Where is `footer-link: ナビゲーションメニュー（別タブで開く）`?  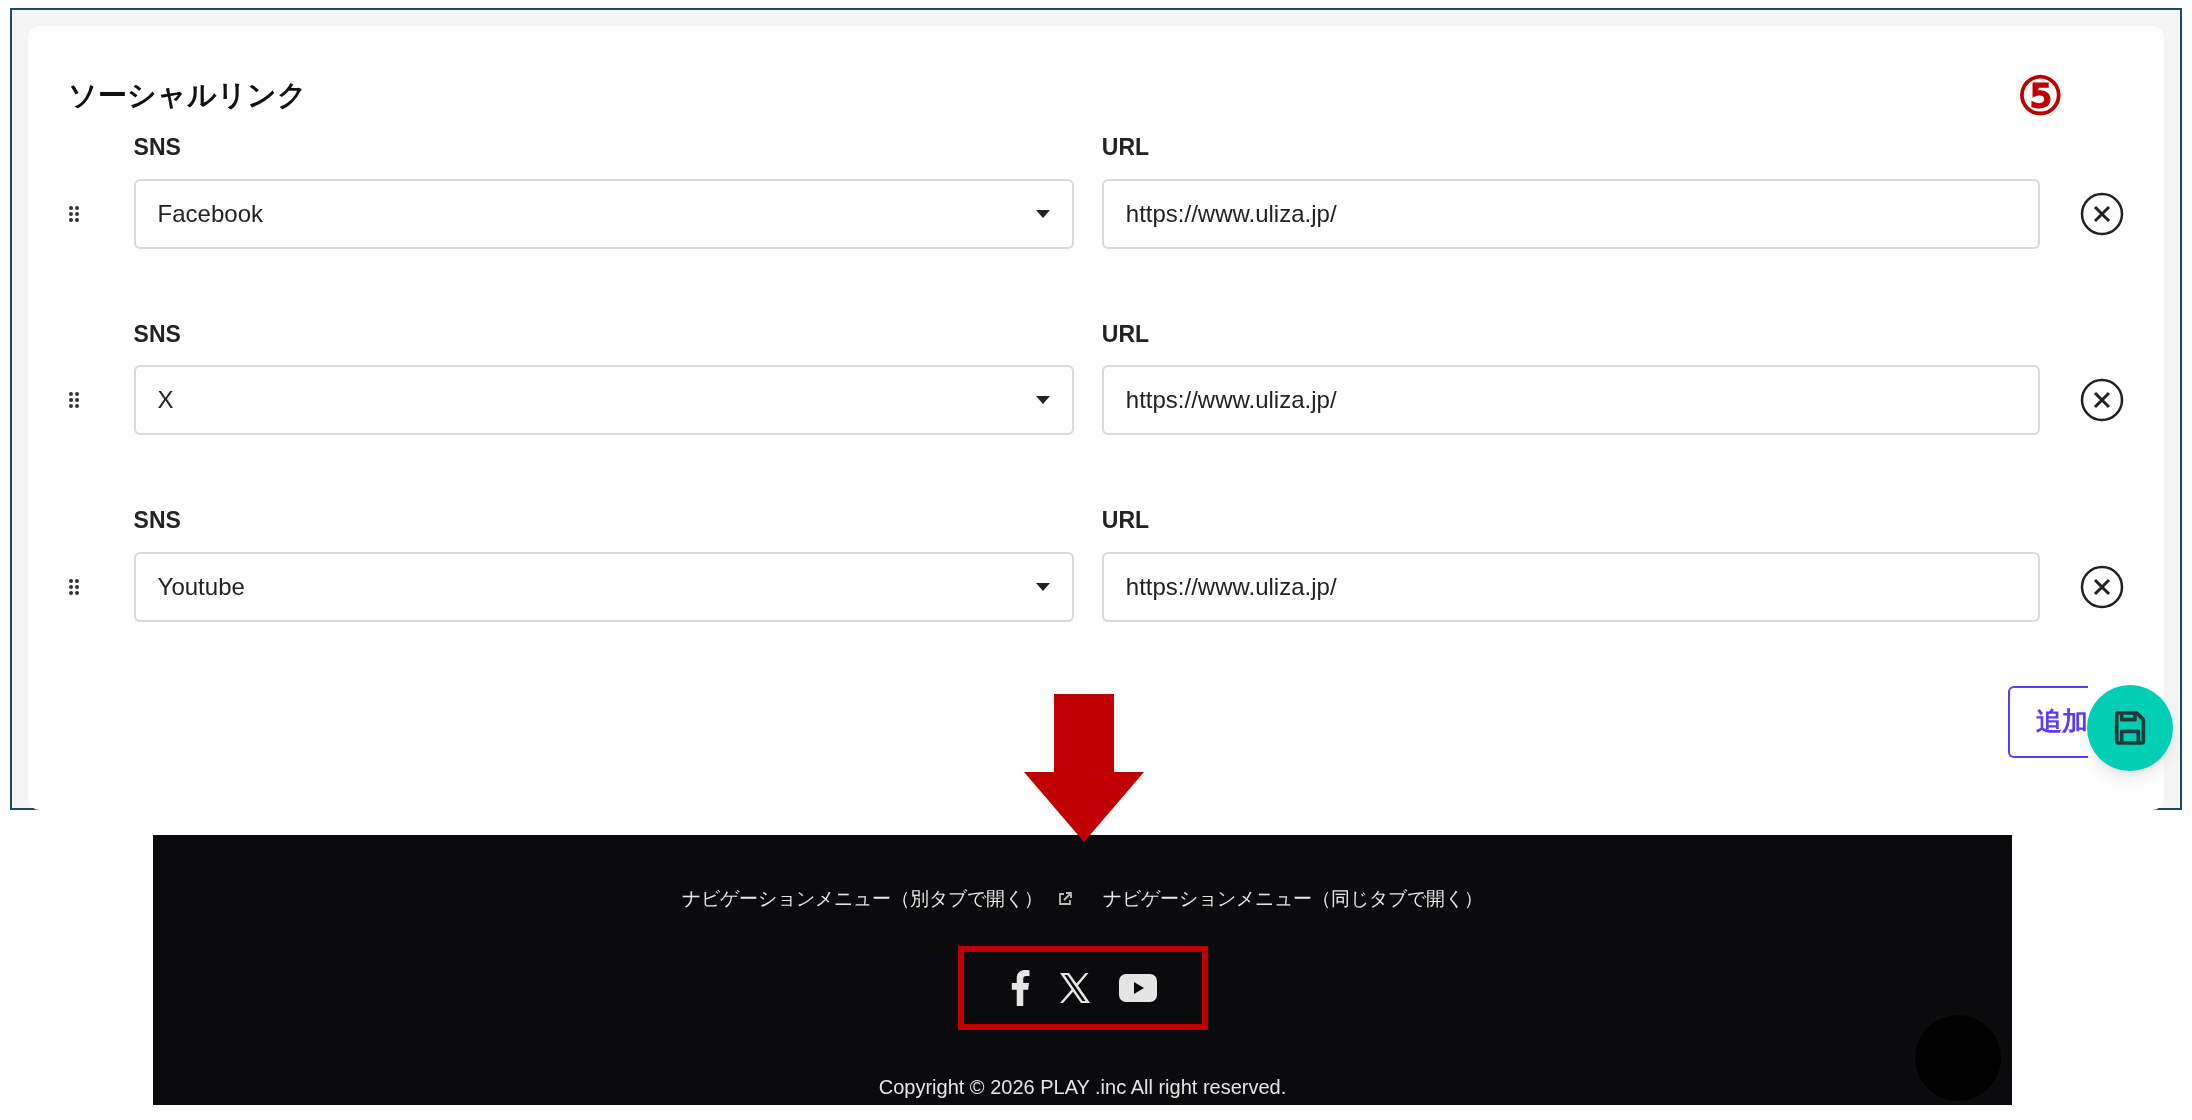
footer-link: ナビゲーションメニュー（別タブで開く） is located at coordinates (877, 899).